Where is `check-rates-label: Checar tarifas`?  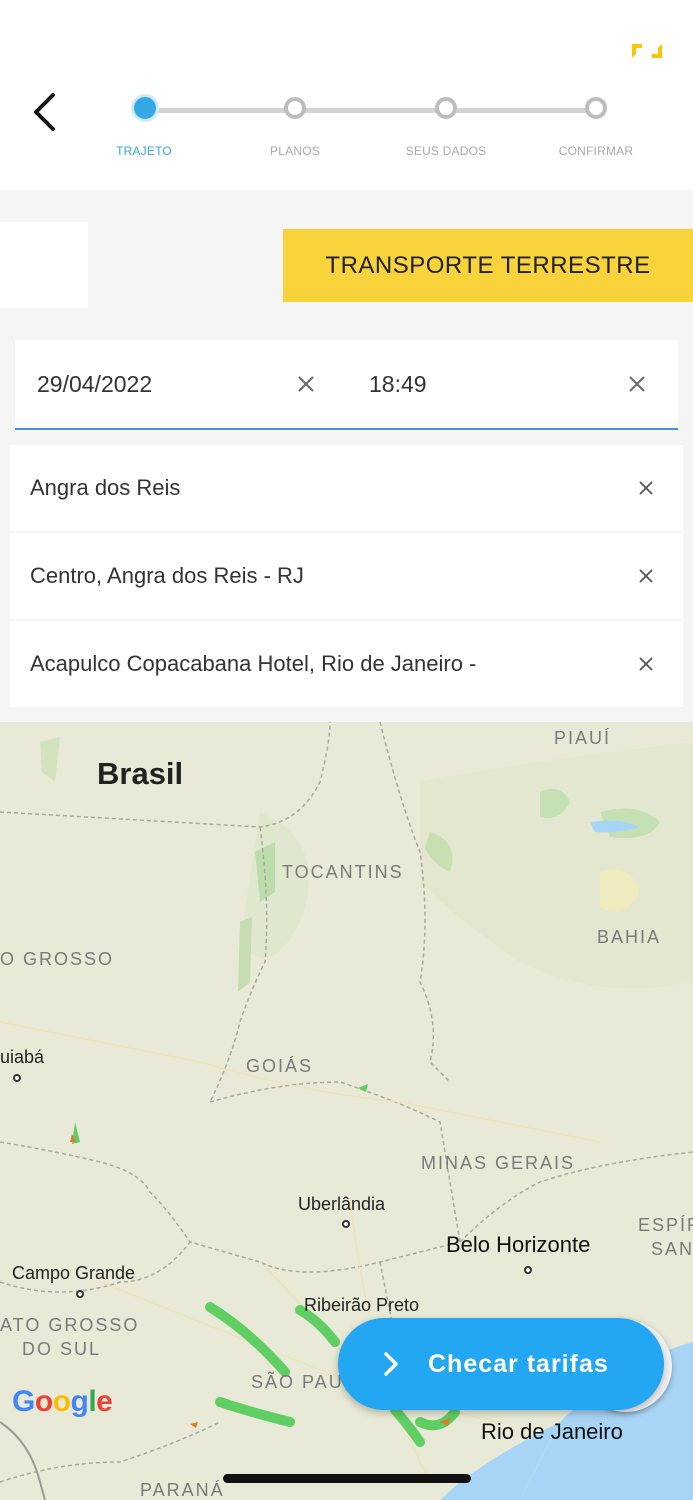 check-rates-label: Checar tarifas is located at coordinates (518, 1363).